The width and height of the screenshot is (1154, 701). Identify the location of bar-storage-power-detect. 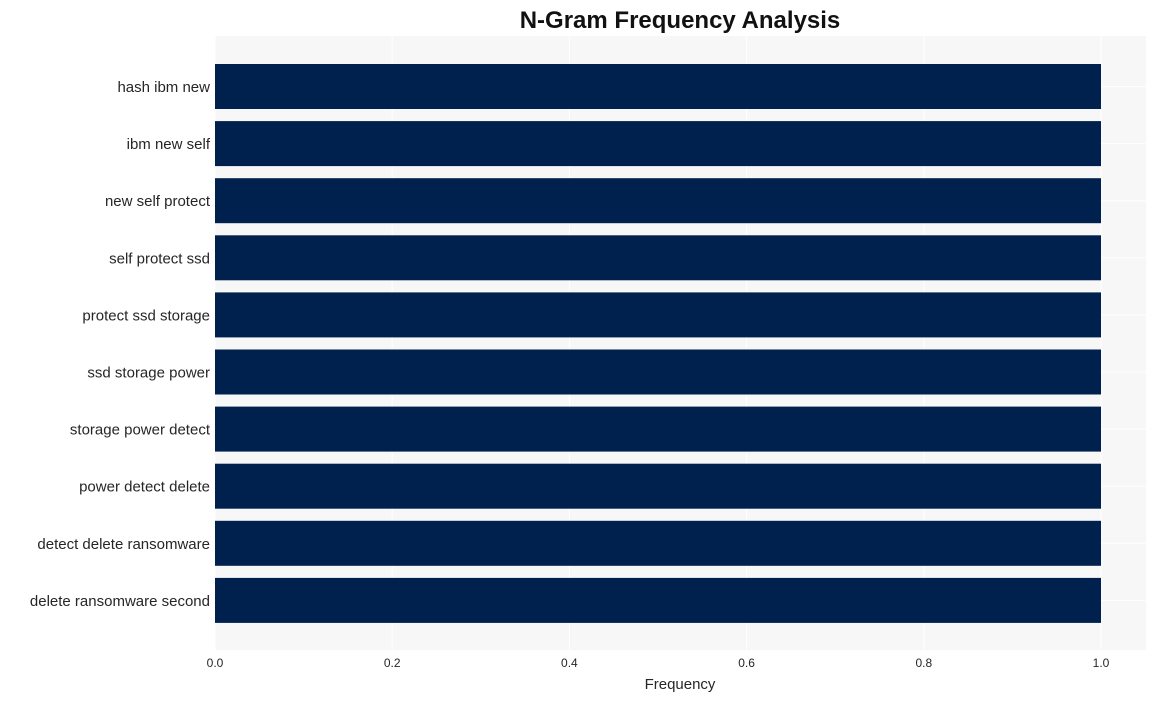
(658, 429).